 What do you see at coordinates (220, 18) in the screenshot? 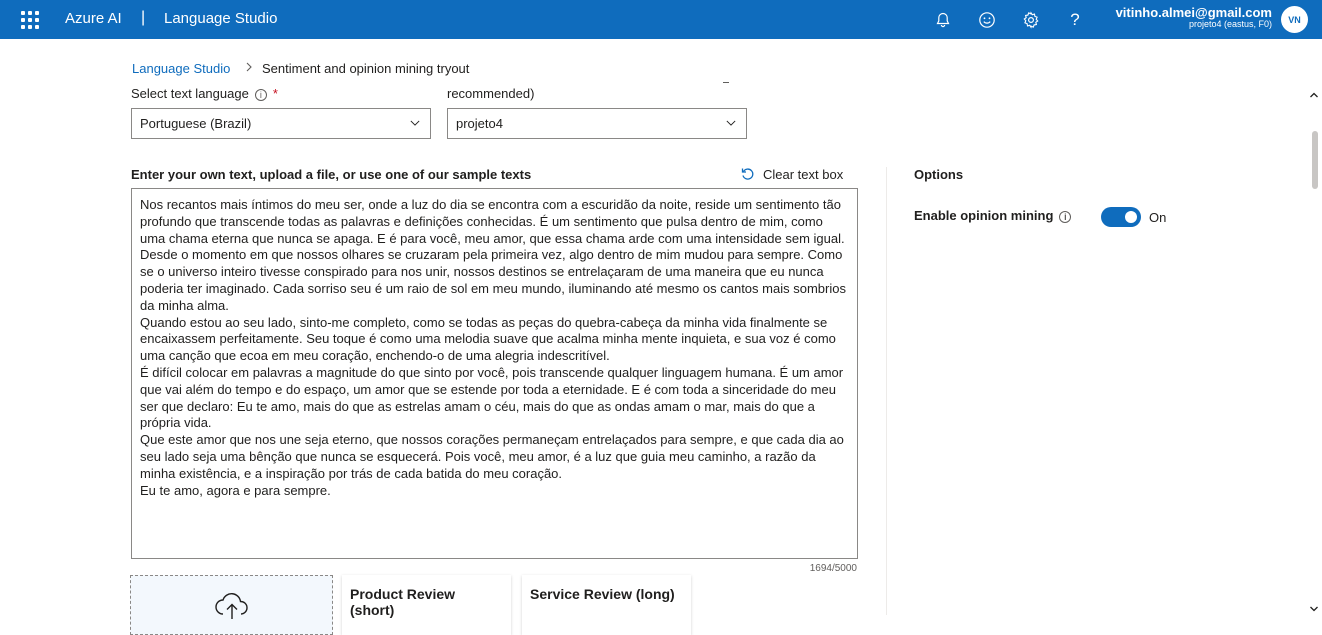
I see `product-name: Language Studio` at bounding box center [220, 18].